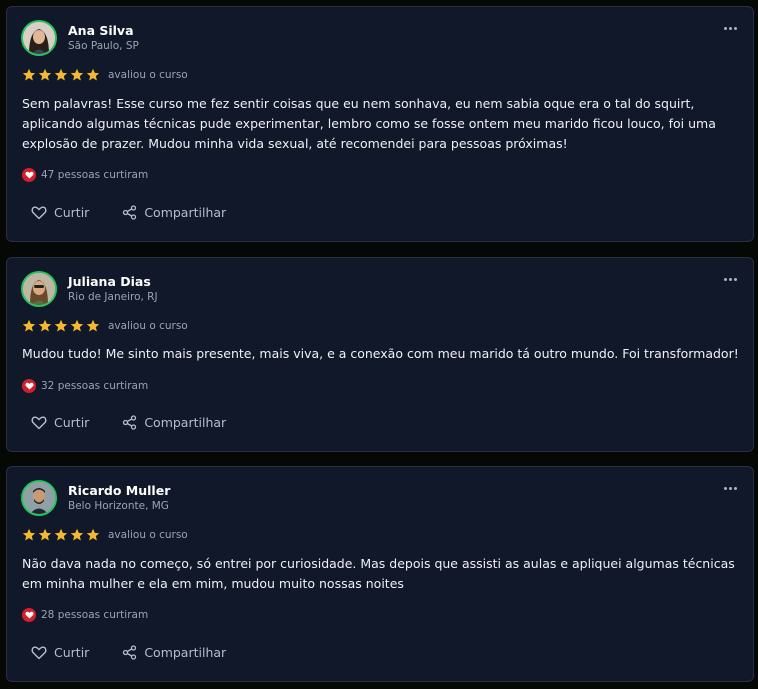 Image resolution: width=758 pixels, height=689 pixels. I want to click on likes-count: 28 pessoas curtiram, so click(94, 615).